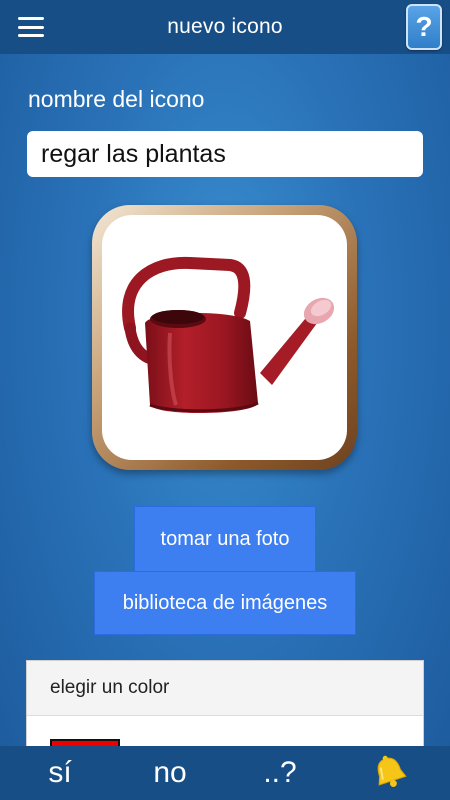 This screenshot has width=450, height=800. What do you see at coordinates (225, 539) in the screenshot?
I see `take-photo-button: tomar una foto` at bounding box center [225, 539].